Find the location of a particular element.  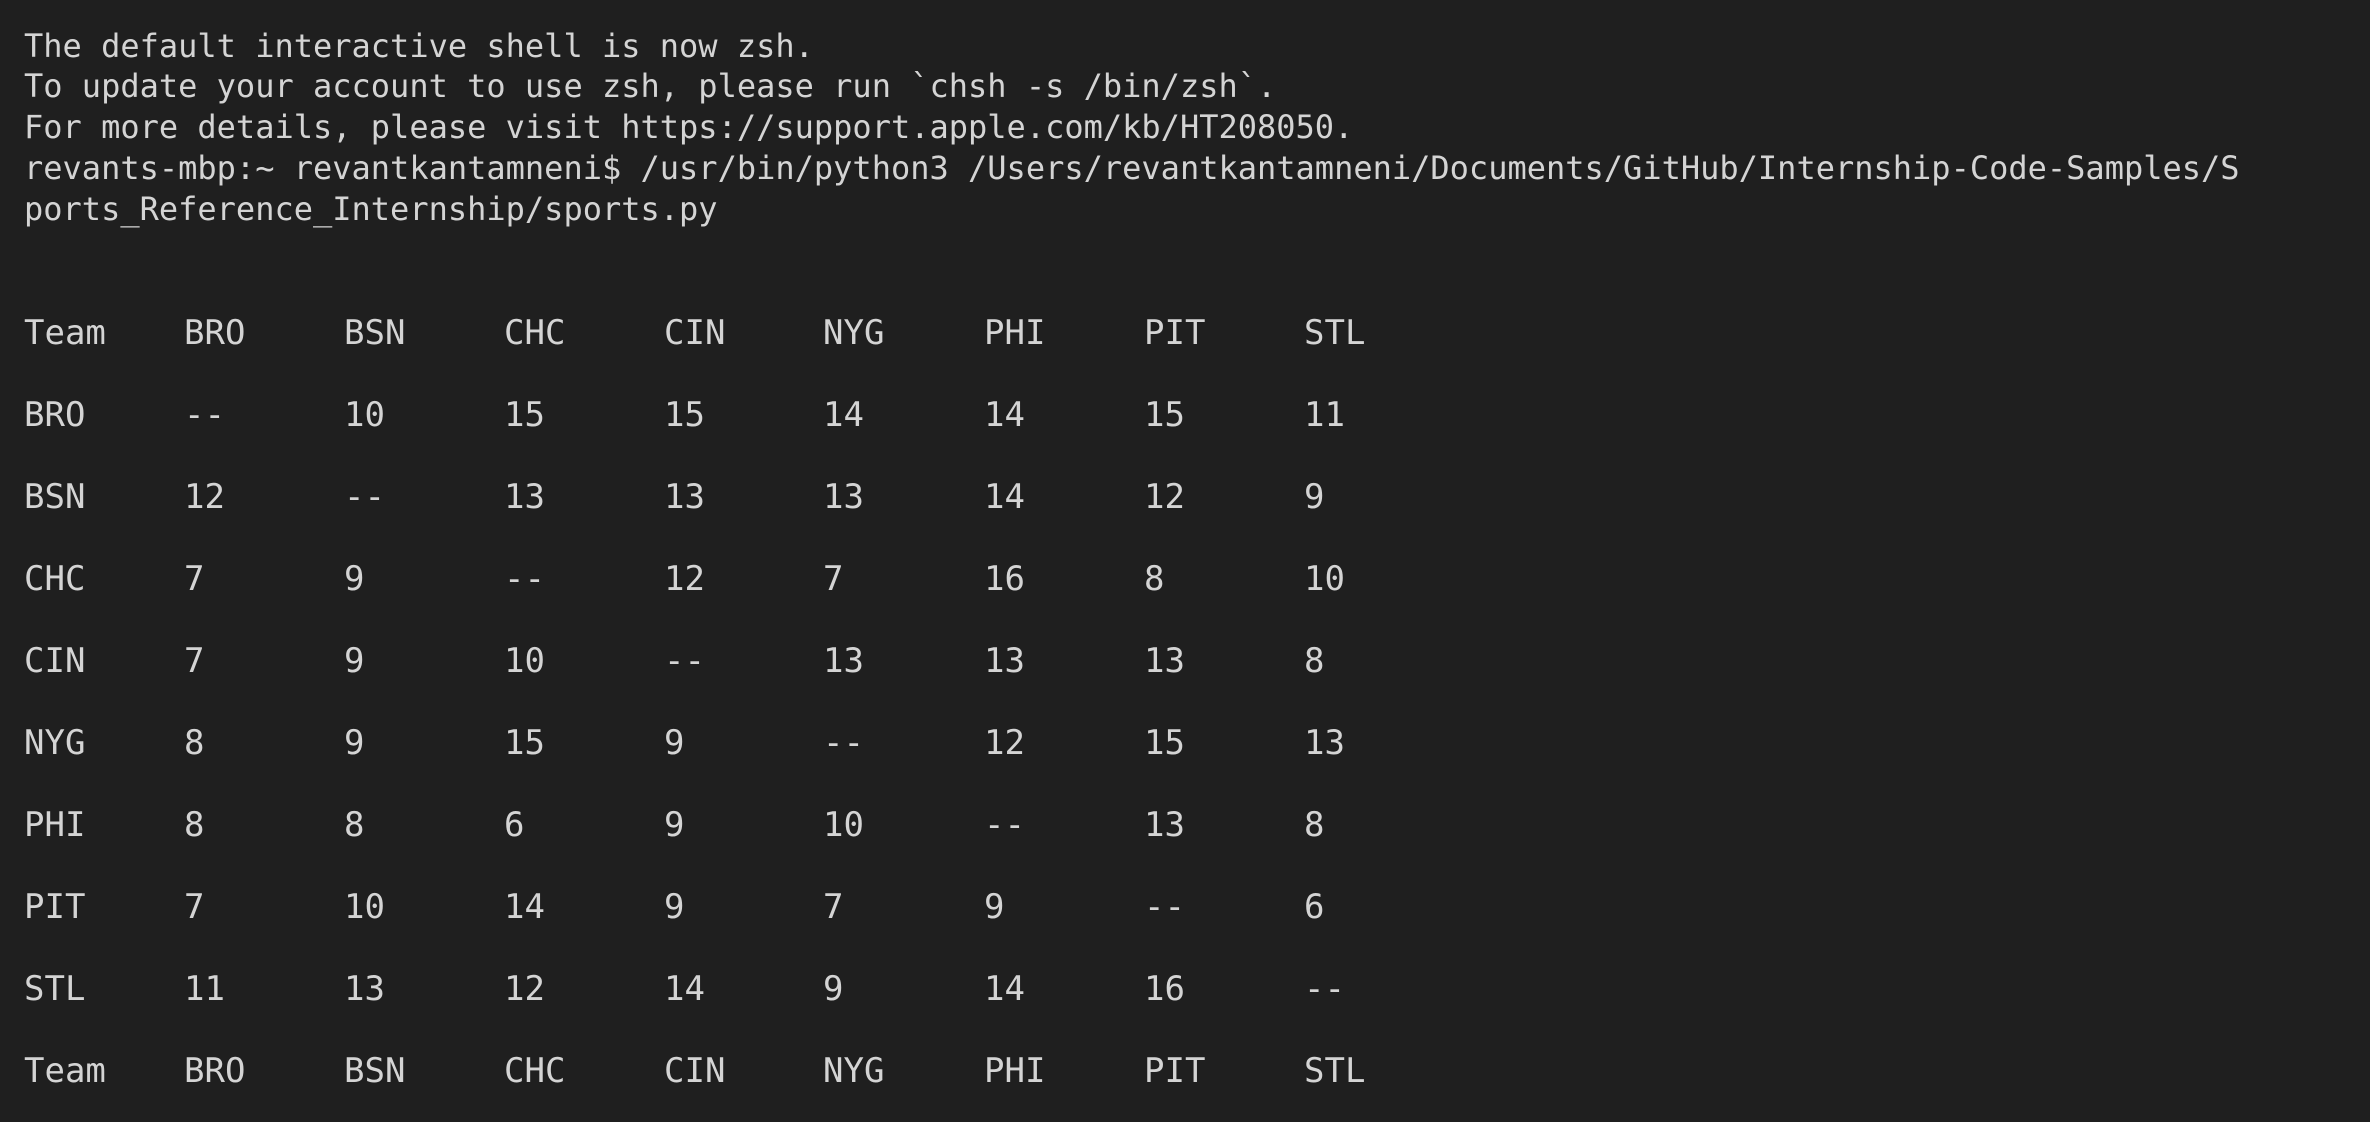

team-label-cell: CIN is located at coordinates (55, 661).